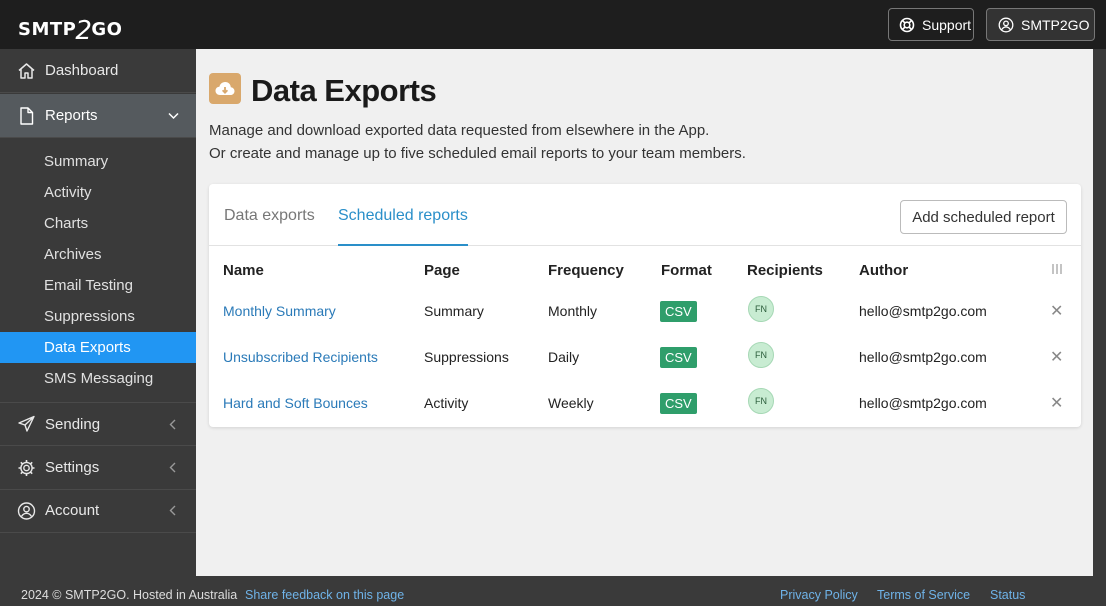 The height and width of the screenshot is (606, 1106). What do you see at coordinates (403, 226) in the screenshot?
I see `tab-scheduled-reports: Scheduled reports` at bounding box center [403, 226].